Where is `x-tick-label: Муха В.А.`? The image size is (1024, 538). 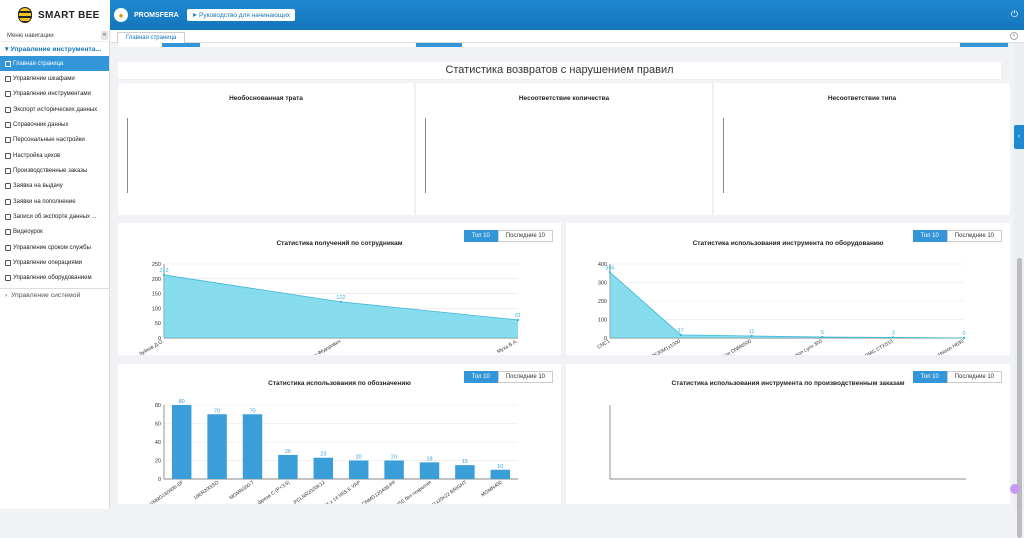
x-tick-label: Муха В.А. is located at coordinates (507, 347).